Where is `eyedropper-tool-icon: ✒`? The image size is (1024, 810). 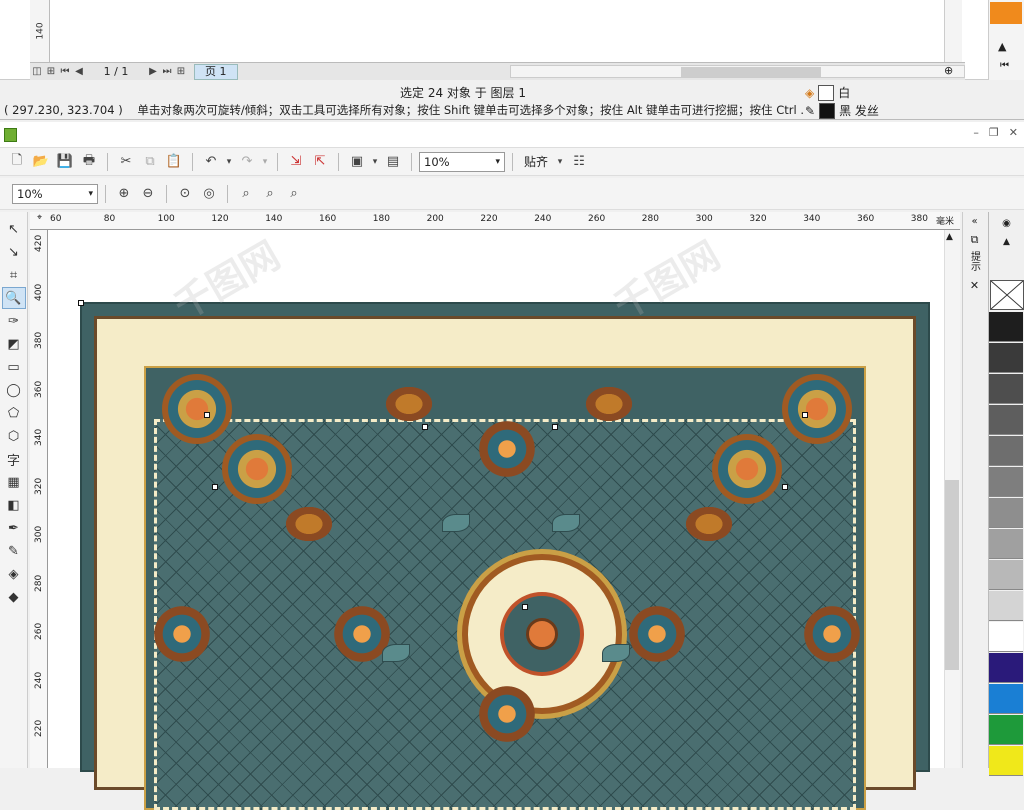
eyedropper-tool-icon: ✒ is located at coordinates (14, 528).